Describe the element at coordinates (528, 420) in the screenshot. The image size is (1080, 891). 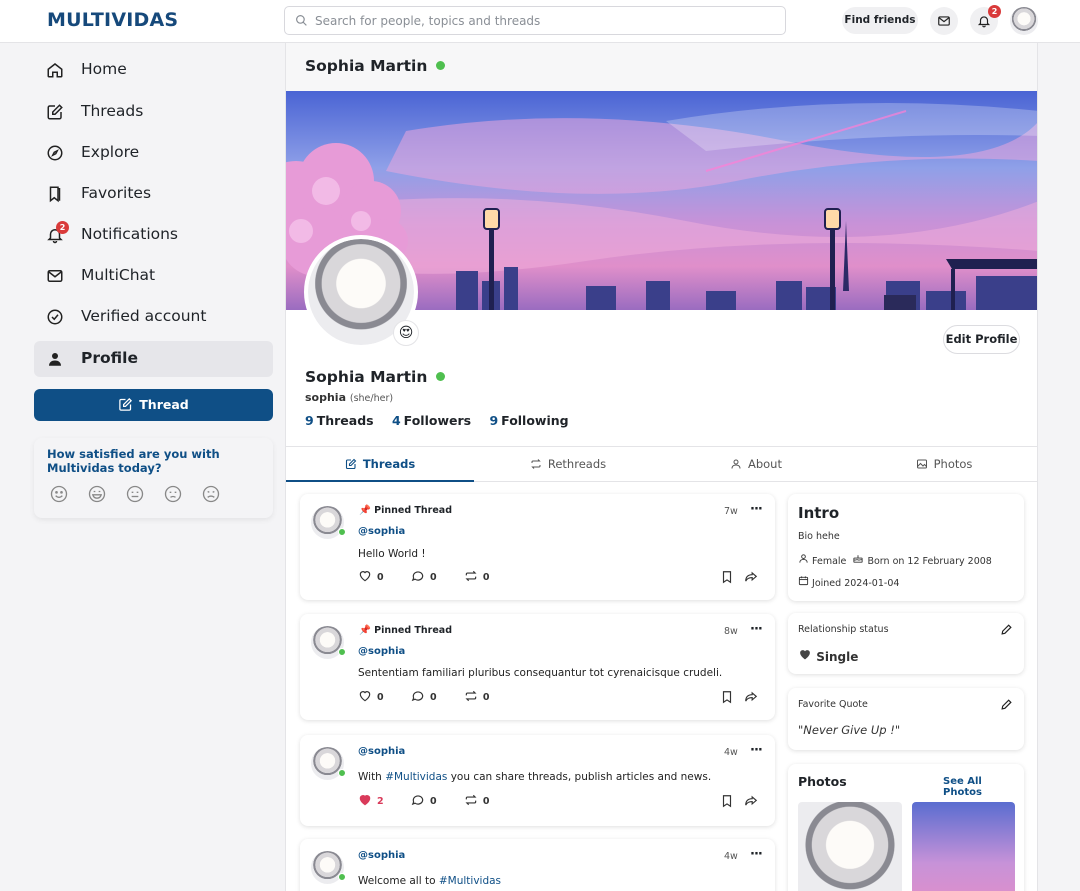
I see `following-stat: 9 Following` at that location.